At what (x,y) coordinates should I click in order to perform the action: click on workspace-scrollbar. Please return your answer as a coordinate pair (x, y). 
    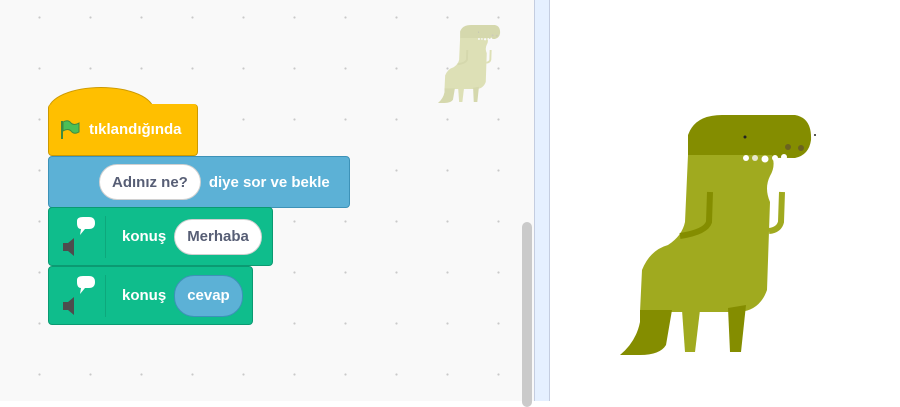
    Looking at the image, I should click on (527, 314).